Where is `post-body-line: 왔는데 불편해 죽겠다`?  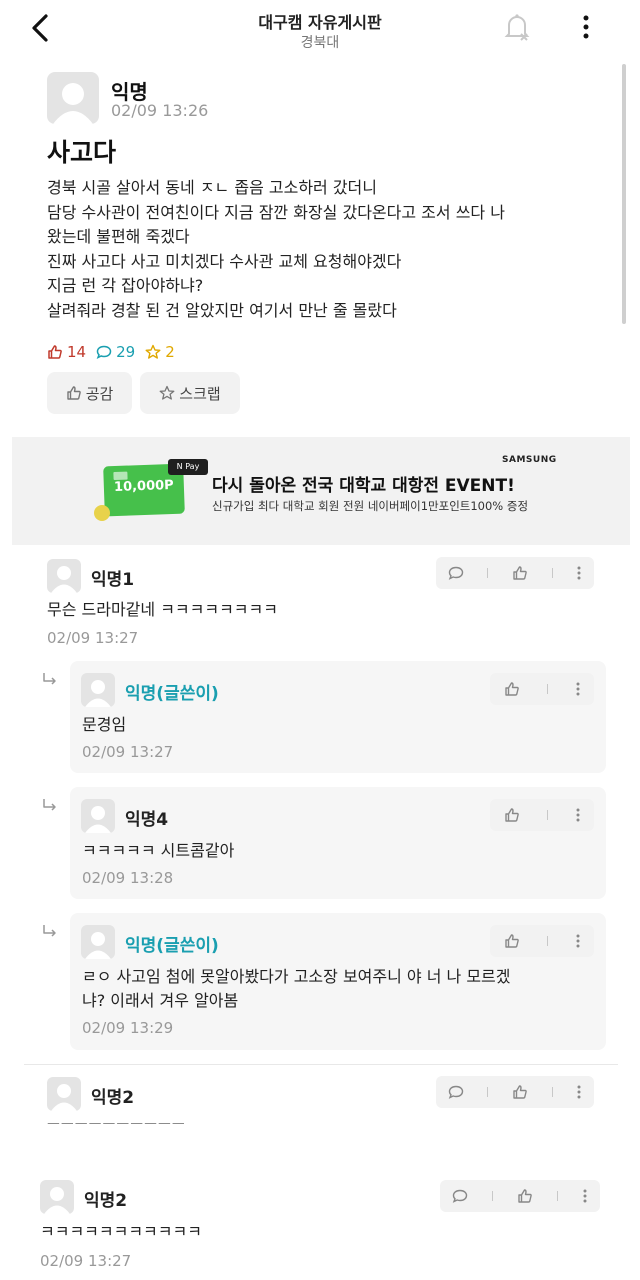
post-body-line: 왔는데 불편해 죽겠다 is located at coordinates (118, 236).